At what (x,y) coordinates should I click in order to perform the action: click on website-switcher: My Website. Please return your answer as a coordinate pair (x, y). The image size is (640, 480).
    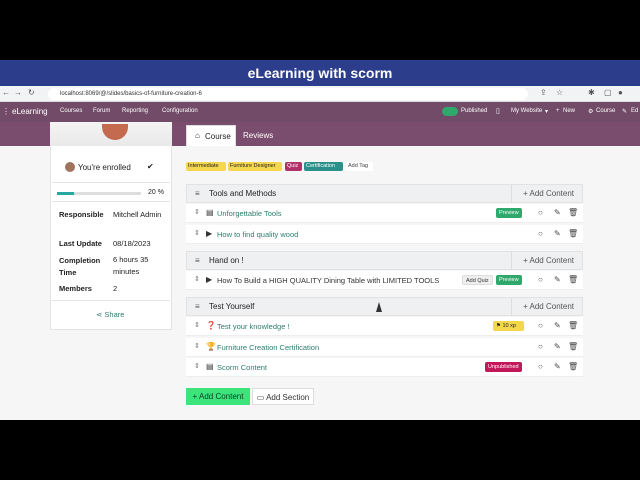
    Looking at the image, I should click on (526, 111).